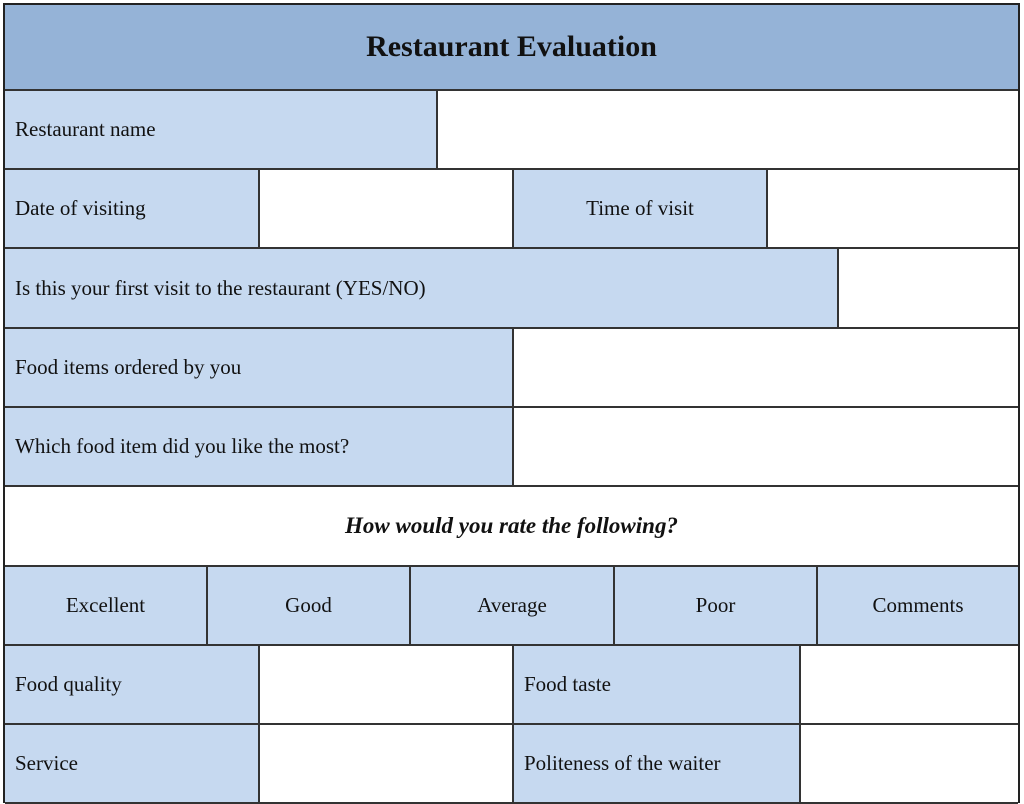  Describe the element at coordinates (909, 763) in the screenshot. I see `politeness-field` at that location.